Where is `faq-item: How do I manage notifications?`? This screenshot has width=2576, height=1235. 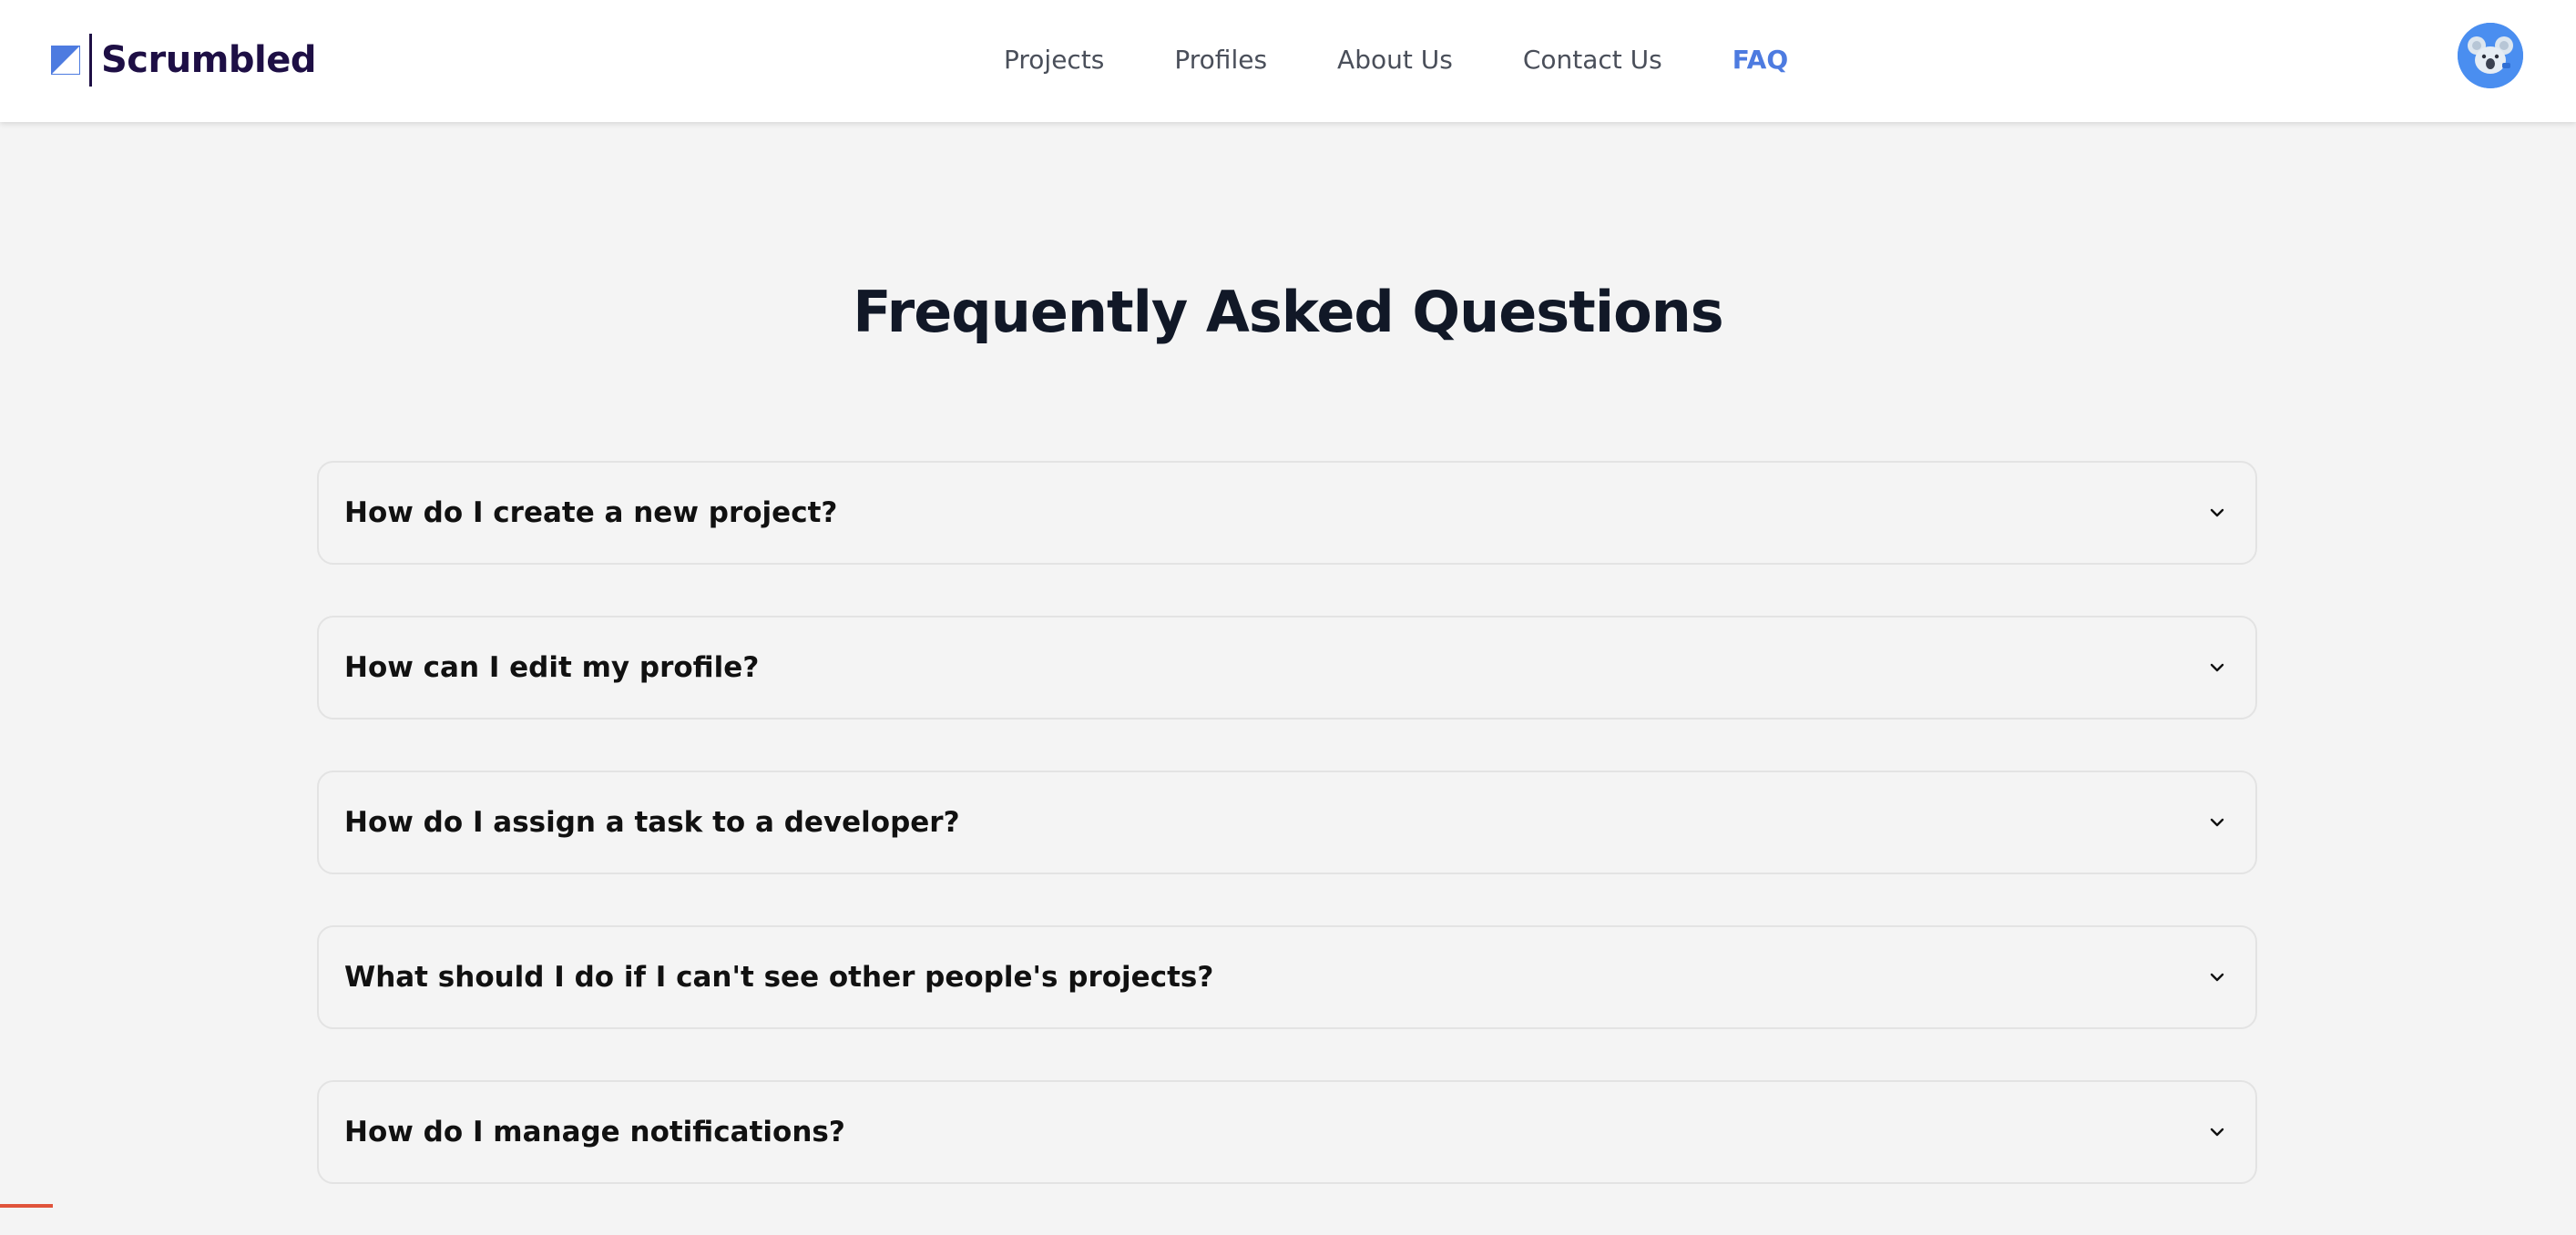
faq-item: How do I manage notifications? is located at coordinates (1287, 1132).